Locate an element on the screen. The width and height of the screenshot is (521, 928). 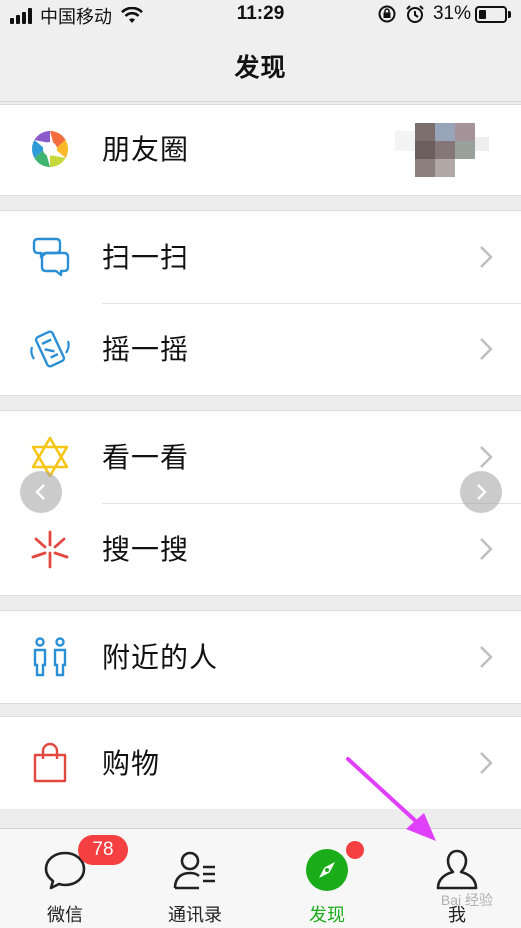
menu-label-nearby: 附近的人 is located at coordinates (160, 657).